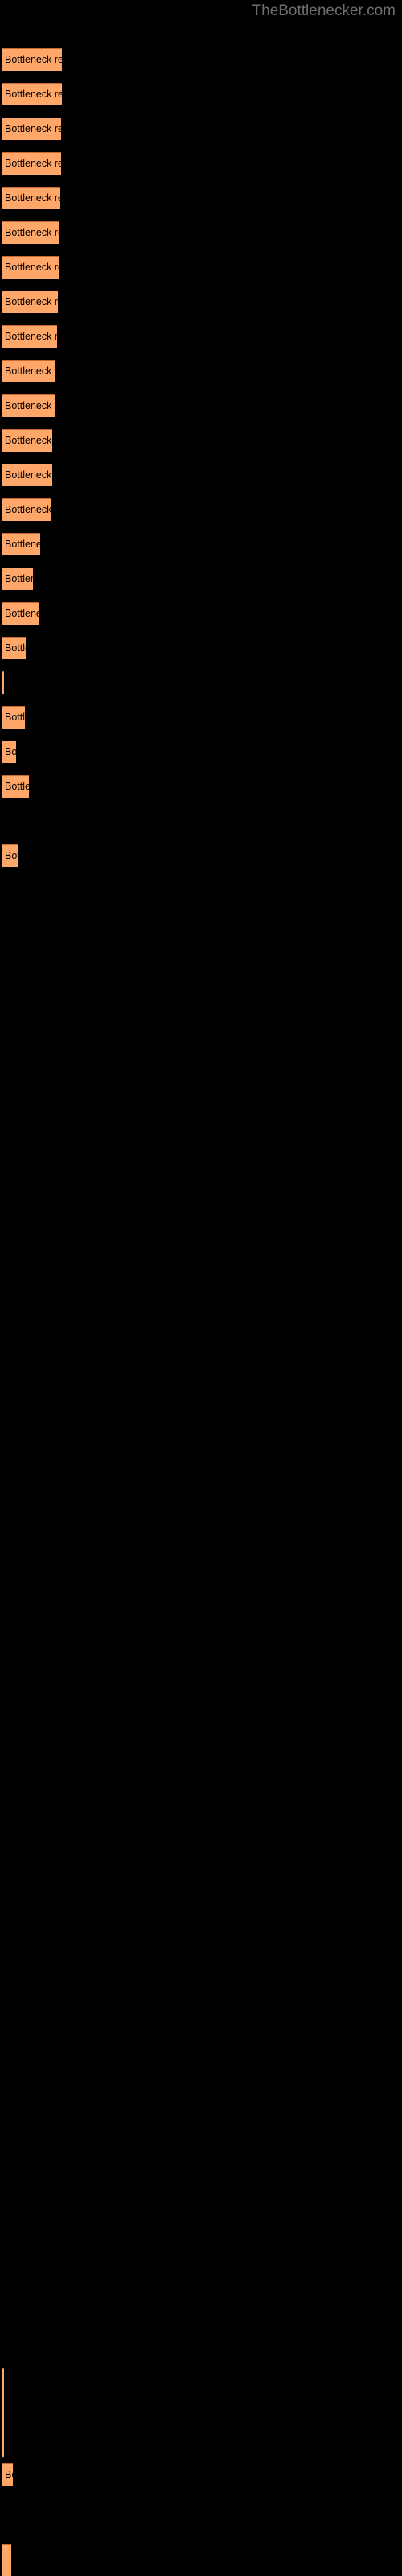  I want to click on bar-label: Bottleneck result, so click(3, 821).